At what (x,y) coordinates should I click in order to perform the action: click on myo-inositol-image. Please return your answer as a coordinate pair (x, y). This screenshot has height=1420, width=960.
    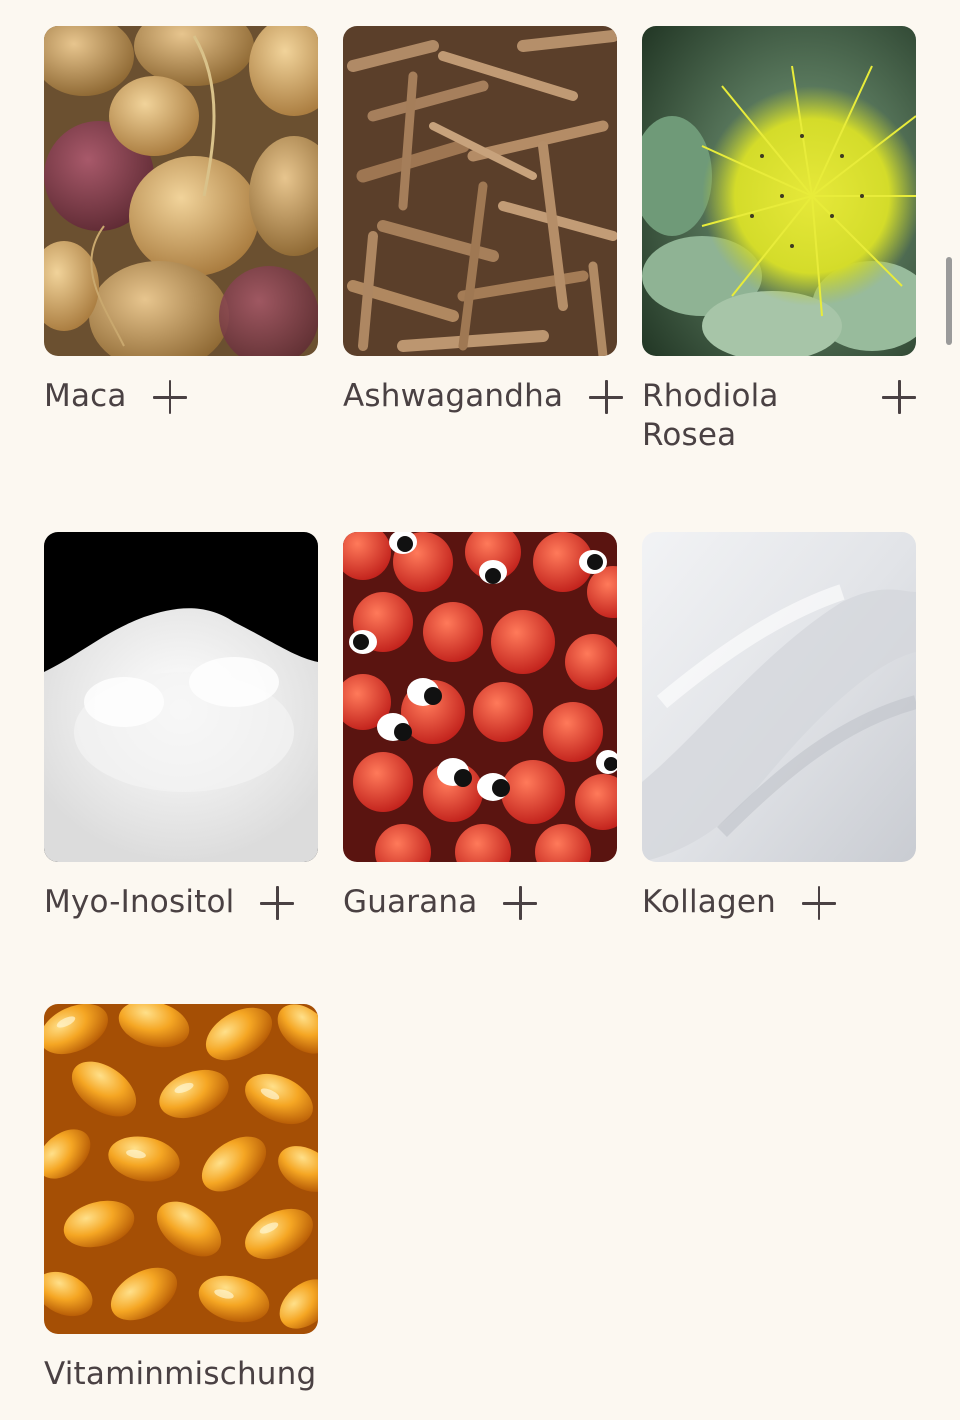
    Looking at the image, I should click on (181, 697).